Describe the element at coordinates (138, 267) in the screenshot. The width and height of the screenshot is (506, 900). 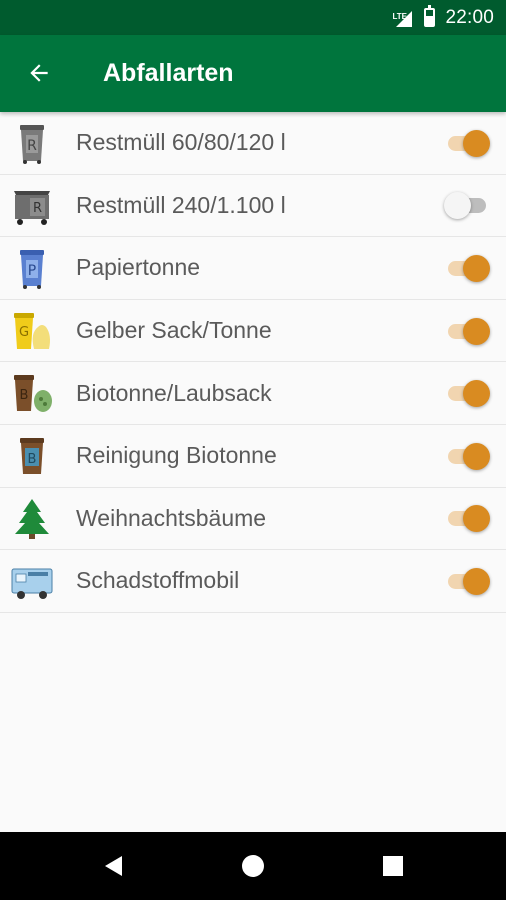
I see `item-label: Papiertonne` at that location.